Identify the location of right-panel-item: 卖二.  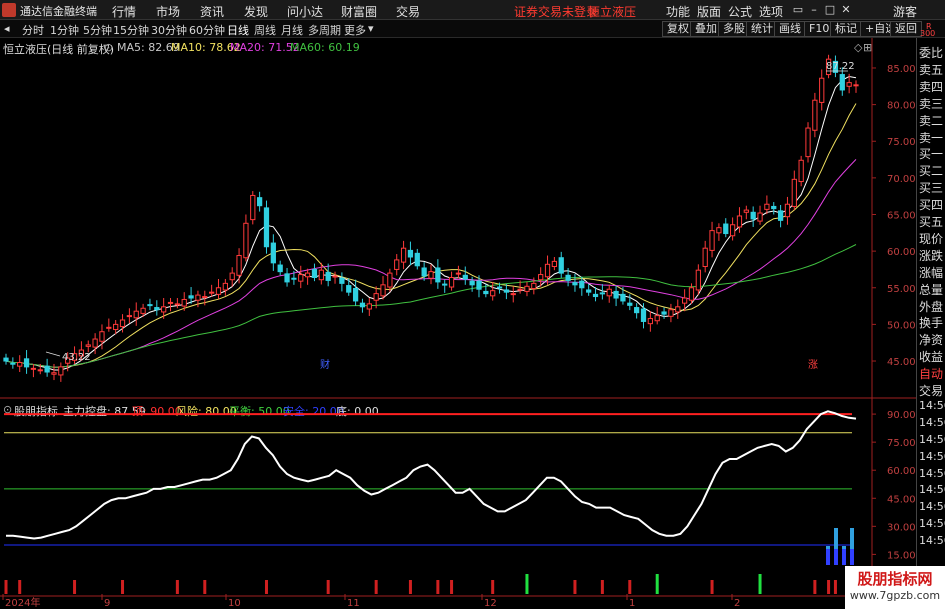
(932, 120).